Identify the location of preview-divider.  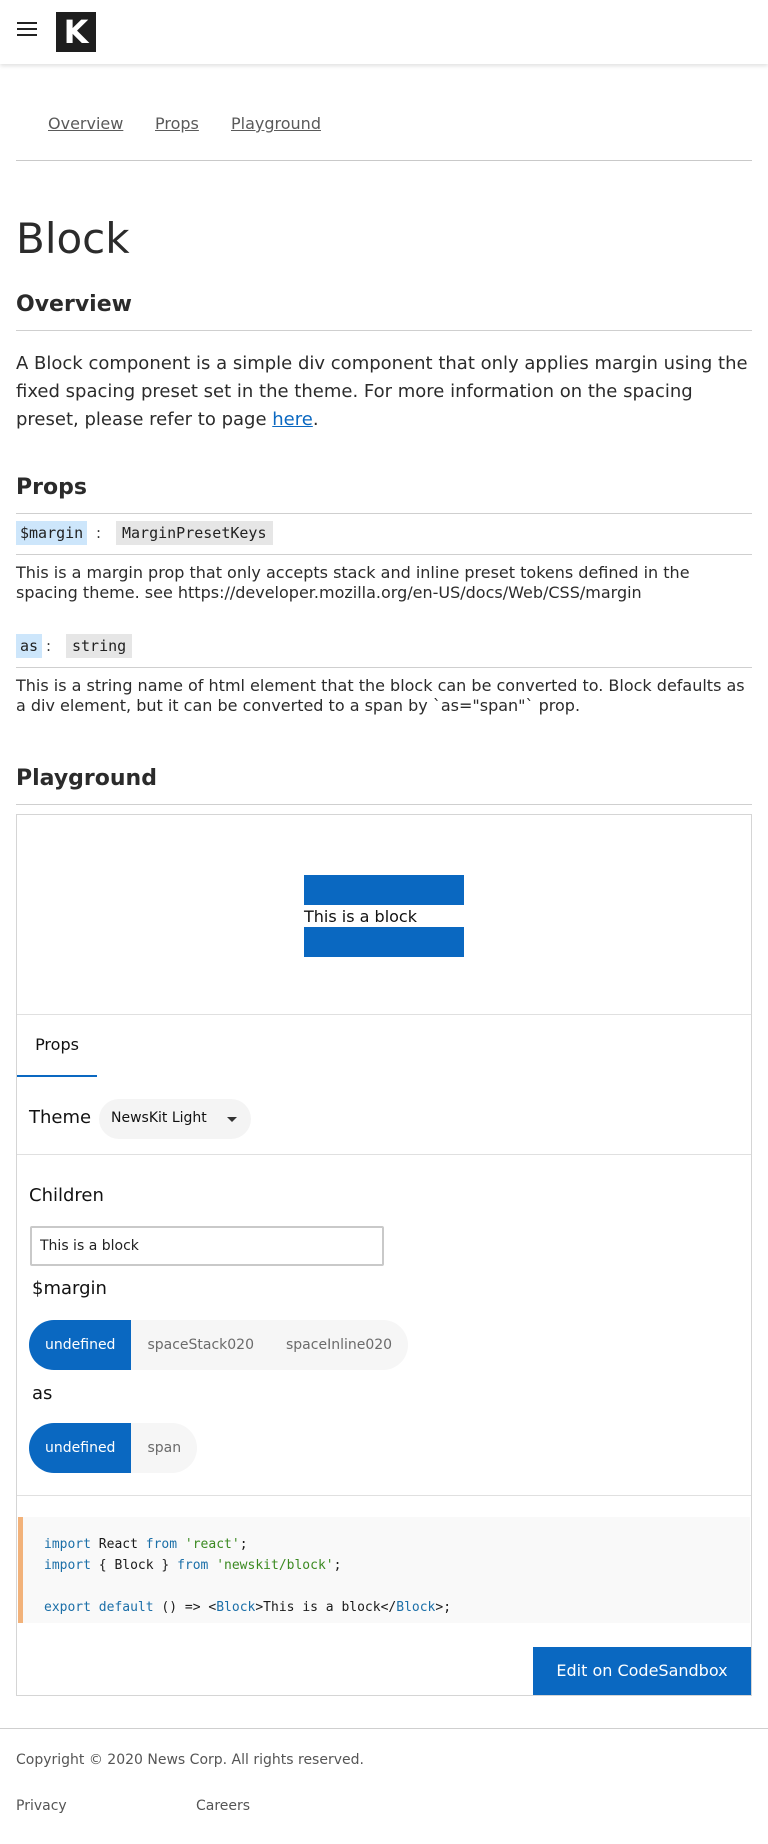
(384, 1014).